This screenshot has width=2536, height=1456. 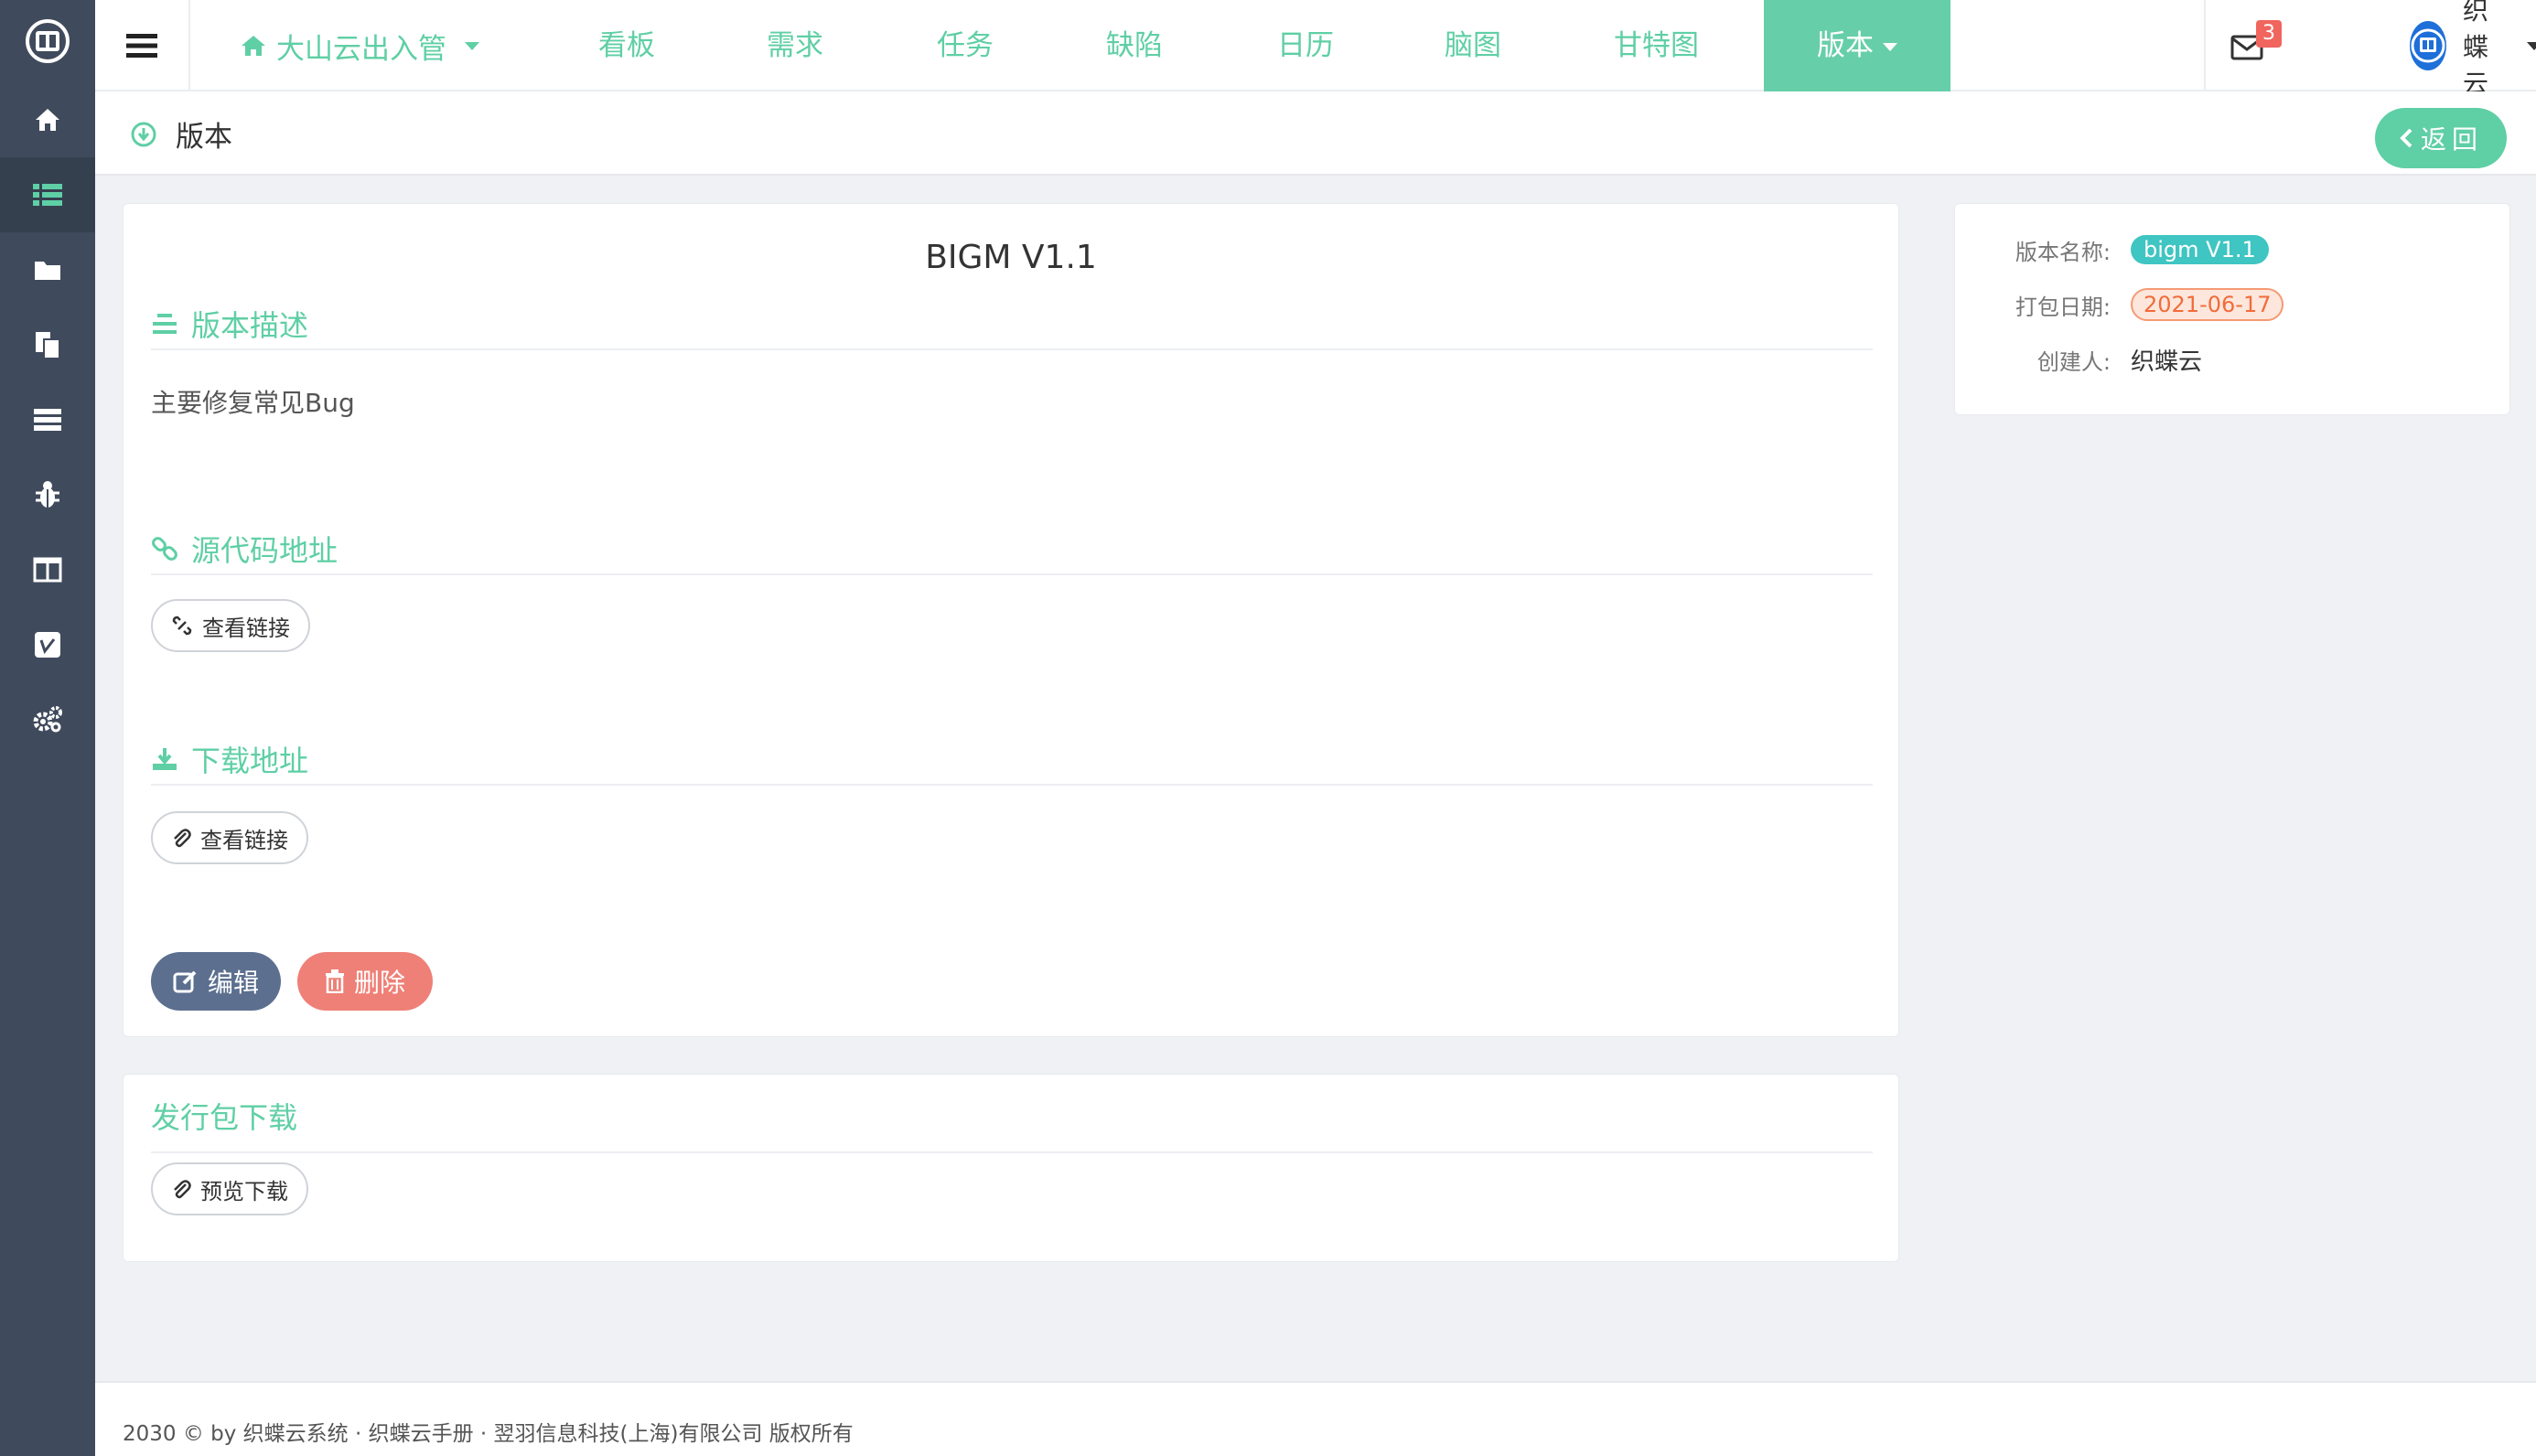 I want to click on section-description-title: 版本描述, so click(x=250, y=325).